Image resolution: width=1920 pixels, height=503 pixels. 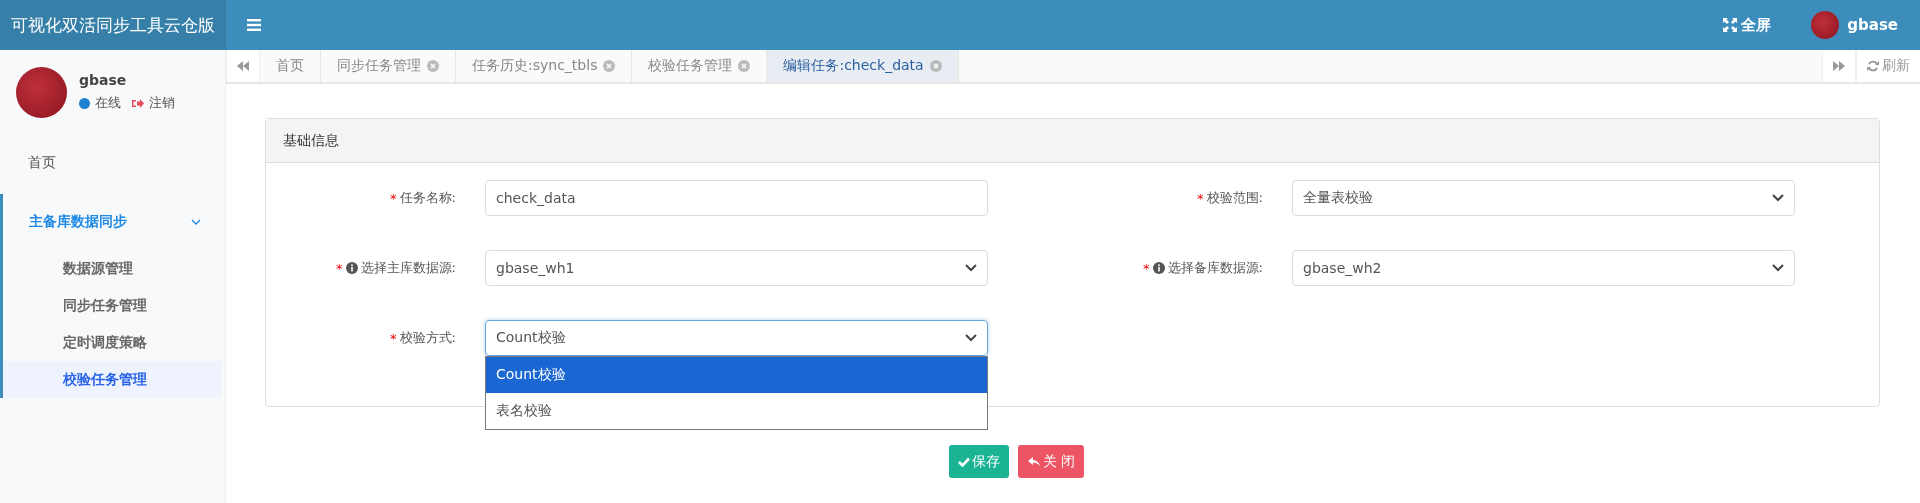 What do you see at coordinates (112, 379) in the screenshot?
I see `submenu-item: 校验任务管理` at bounding box center [112, 379].